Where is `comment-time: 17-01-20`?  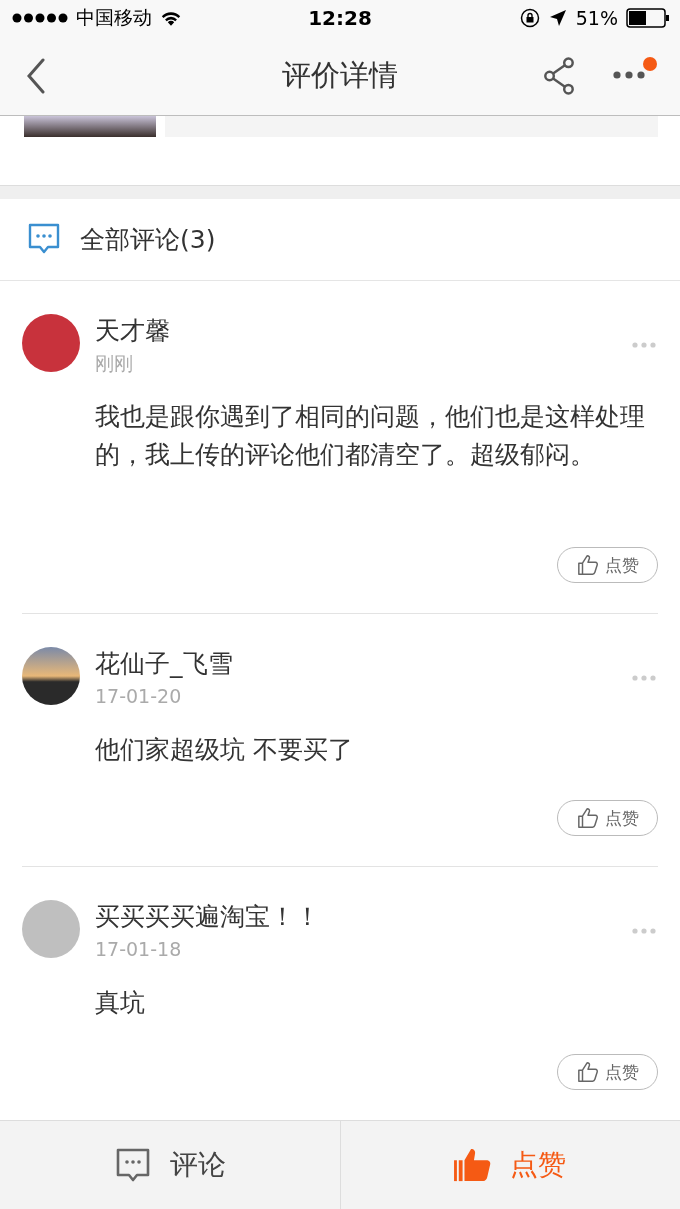 comment-time: 17-01-20 is located at coordinates (139, 696).